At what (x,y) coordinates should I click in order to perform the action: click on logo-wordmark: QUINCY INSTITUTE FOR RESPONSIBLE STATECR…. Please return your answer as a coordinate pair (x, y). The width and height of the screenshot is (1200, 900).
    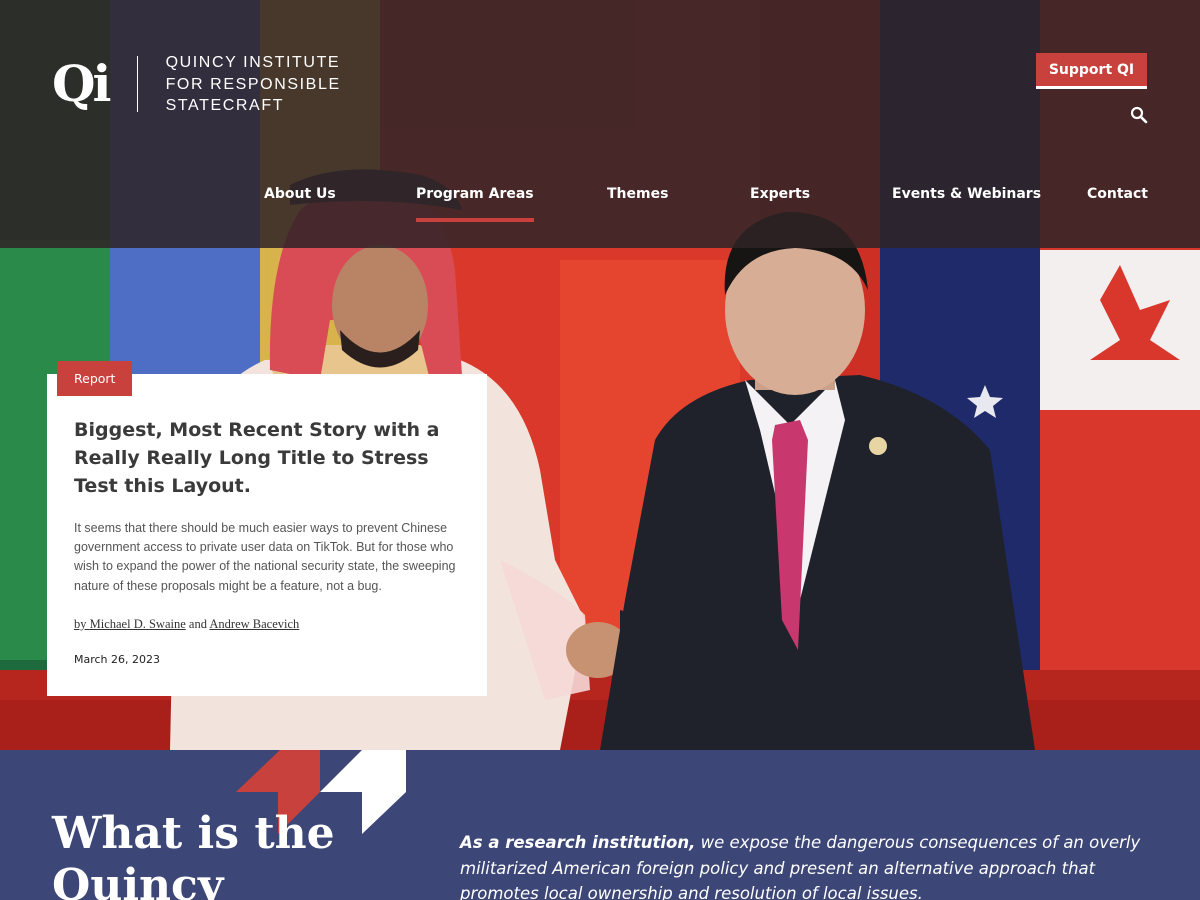
    Looking at the image, I should click on (253, 84).